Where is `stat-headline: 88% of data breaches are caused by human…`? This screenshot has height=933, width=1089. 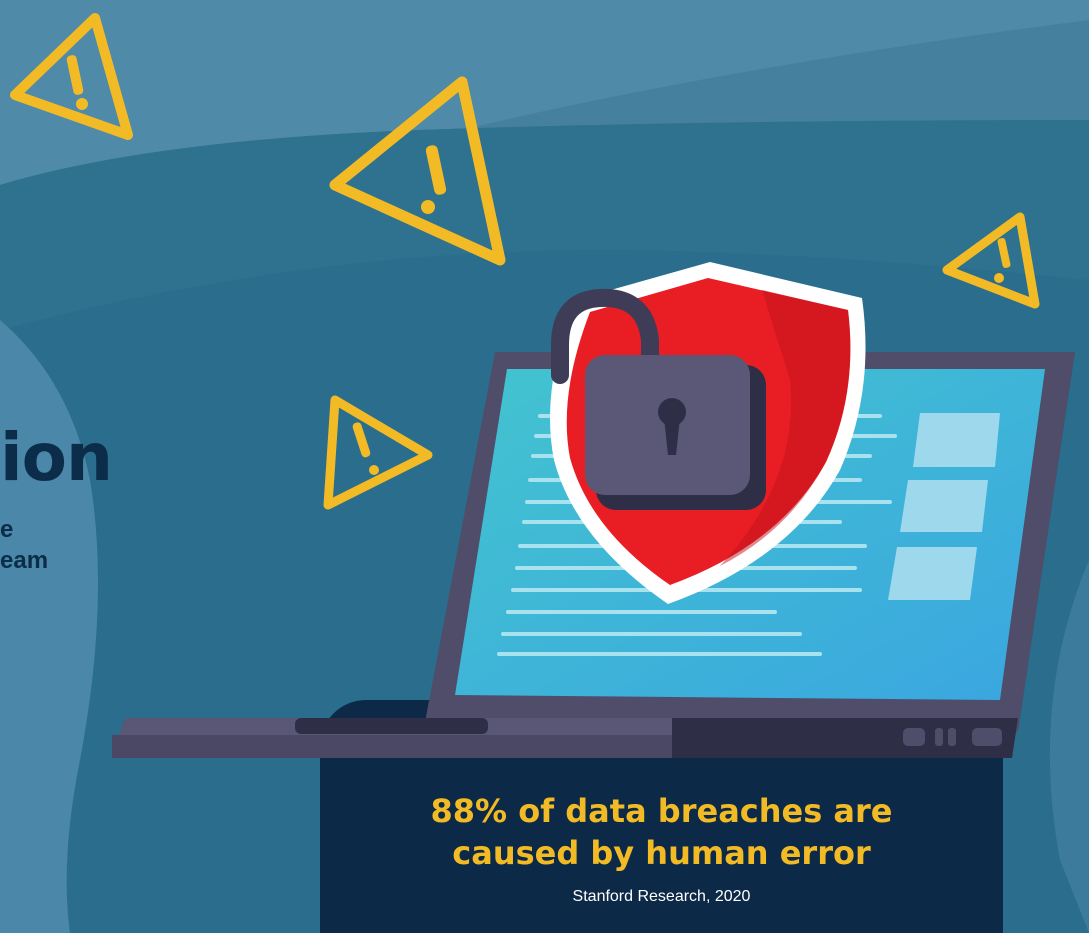
stat-headline: 88% of data breaches are caused by human… is located at coordinates (661, 832).